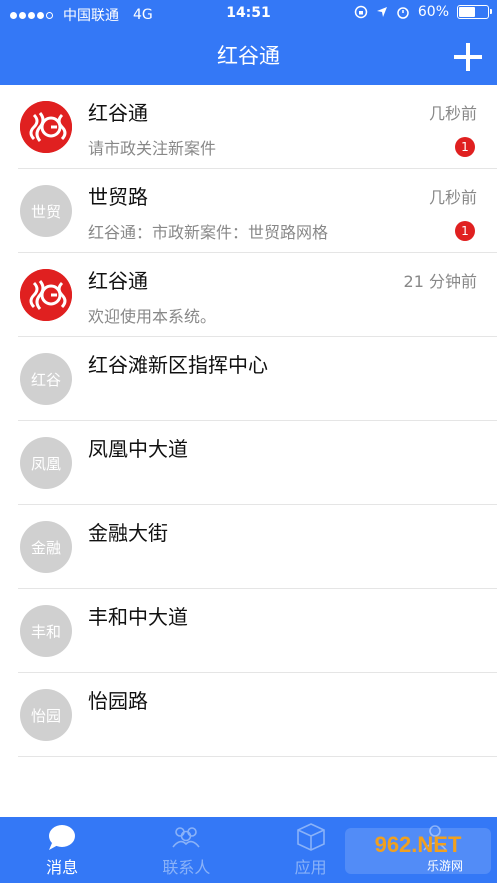 This screenshot has width=497, height=883. What do you see at coordinates (257, 295) in the screenshot?
I see `conversation-row: 红谷通欢迎使用本系统。 21 分钟前` at bounding box center [257, 295].